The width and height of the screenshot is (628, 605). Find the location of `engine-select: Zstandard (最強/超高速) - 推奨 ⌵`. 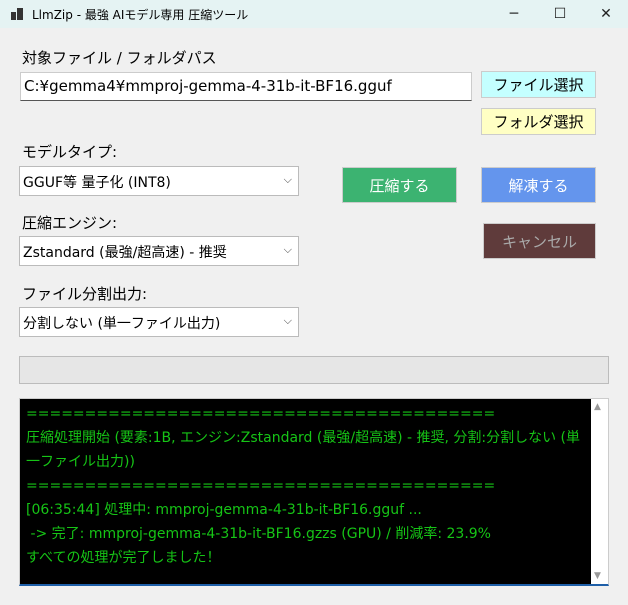

engine-select: Zstandard (最強/超高速) - 推奨 ⌵ is located at coordinates (159, 251).